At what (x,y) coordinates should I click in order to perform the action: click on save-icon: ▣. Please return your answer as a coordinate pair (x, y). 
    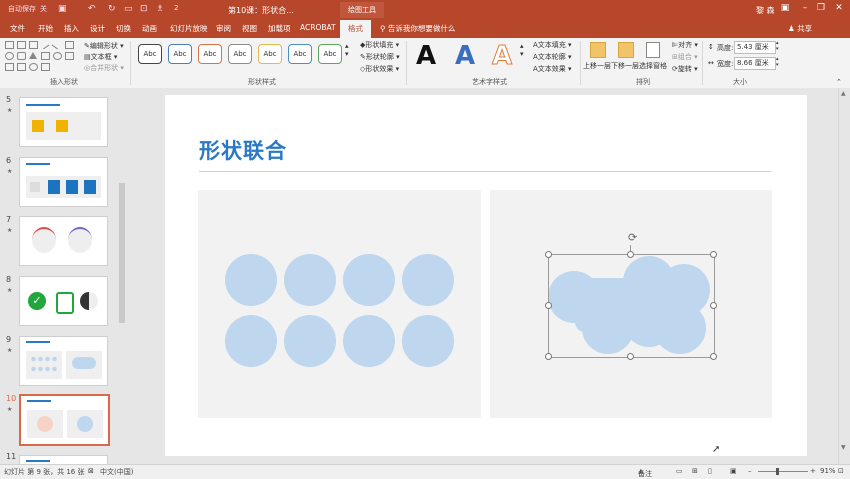
    Looking at the image, I should click on (62, 9).